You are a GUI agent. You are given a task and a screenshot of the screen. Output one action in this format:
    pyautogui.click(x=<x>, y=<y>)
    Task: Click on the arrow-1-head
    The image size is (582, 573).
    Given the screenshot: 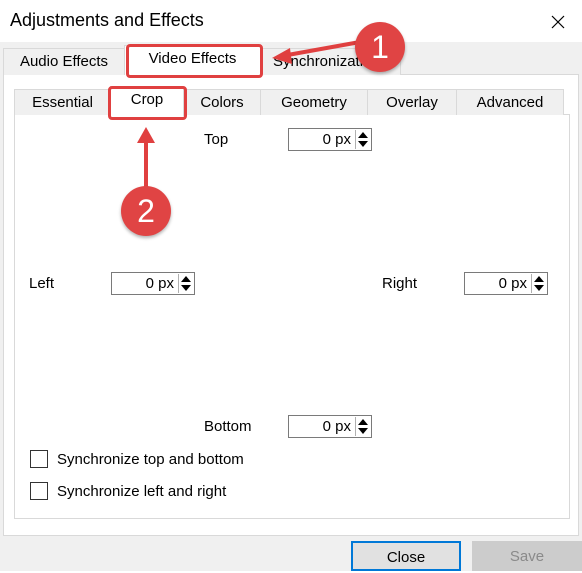 What is the action you would take?
    pyautogui.click(x=282, y=56)
    